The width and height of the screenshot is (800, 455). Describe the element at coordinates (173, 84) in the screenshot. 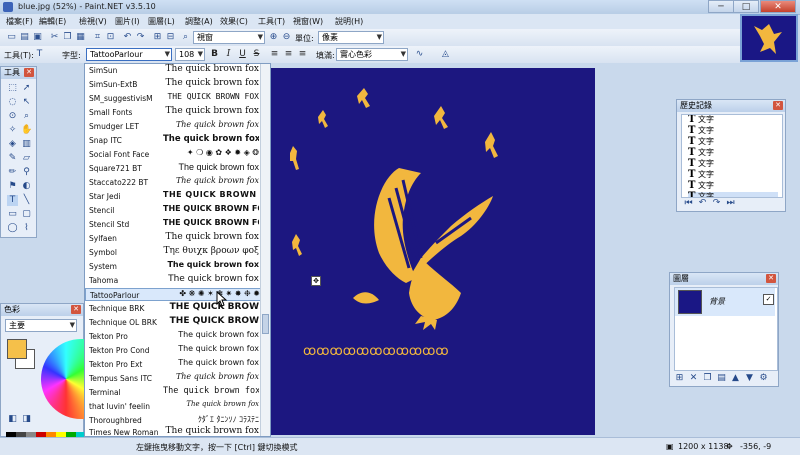

I see `font-item: SimSun-ExtB The quick brown fox` at that location.